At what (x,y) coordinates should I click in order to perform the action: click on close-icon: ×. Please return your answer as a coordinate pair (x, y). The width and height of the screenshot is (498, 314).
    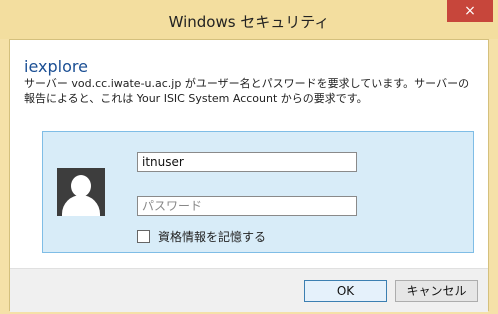
    Looking at the image, I should click on (470, 11).